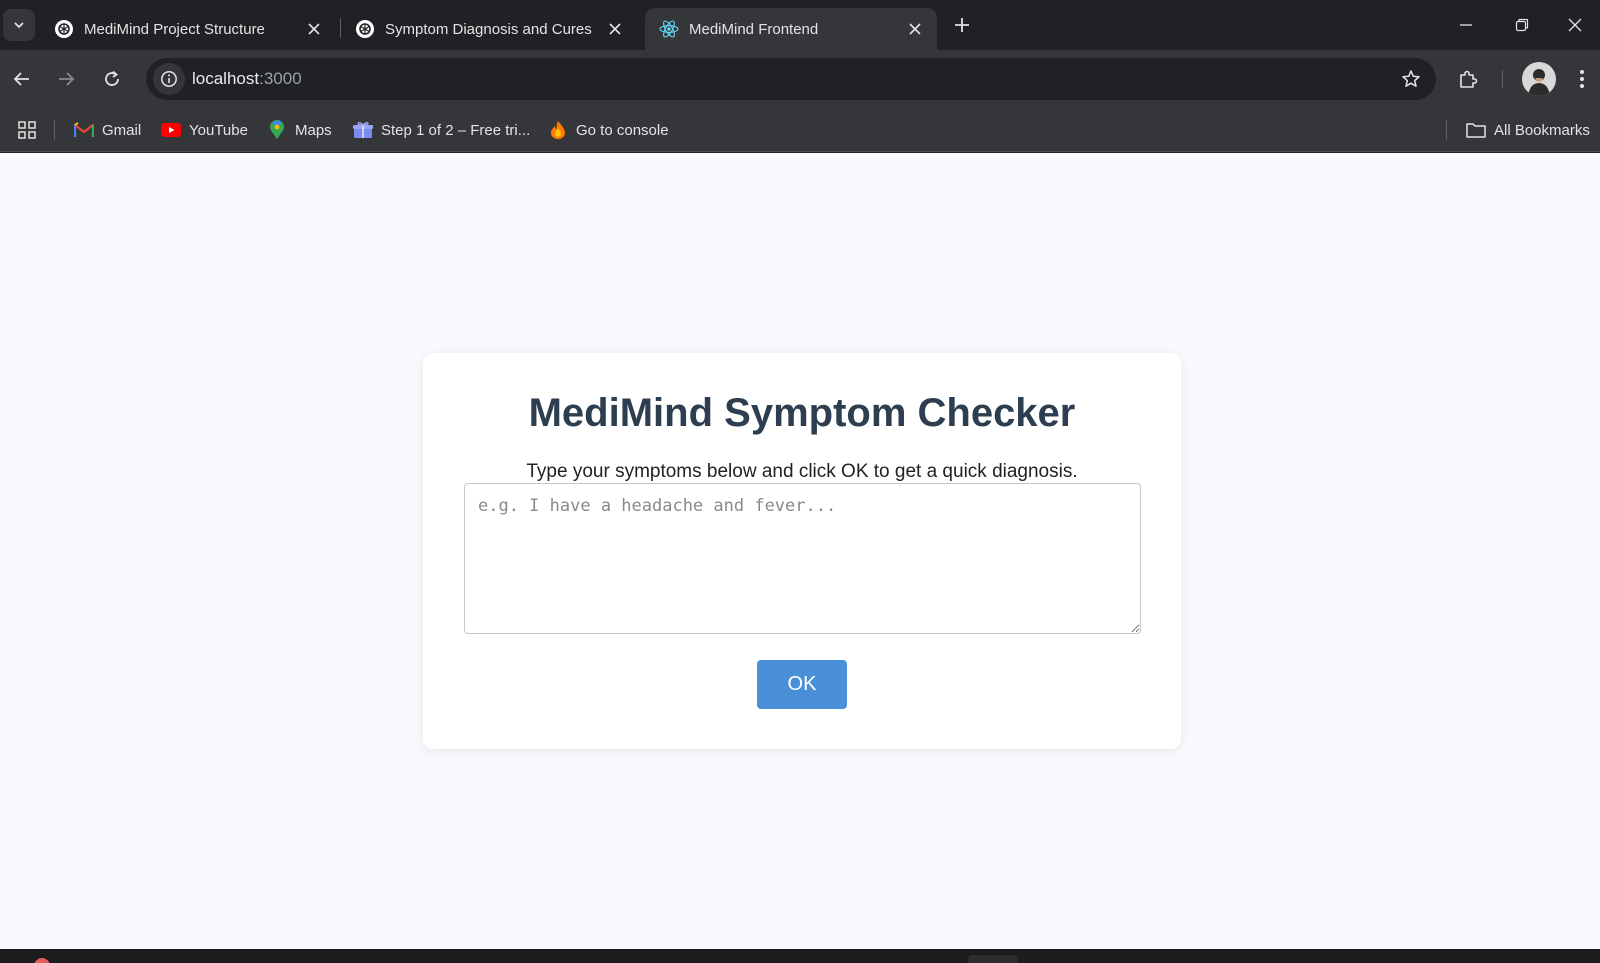  I want to click on bookmark-maps: Maps, so click(299, 130).